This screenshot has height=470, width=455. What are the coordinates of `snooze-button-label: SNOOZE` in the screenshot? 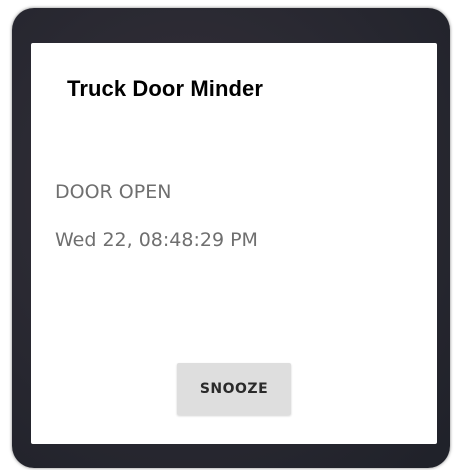 It's located at (234, 389).